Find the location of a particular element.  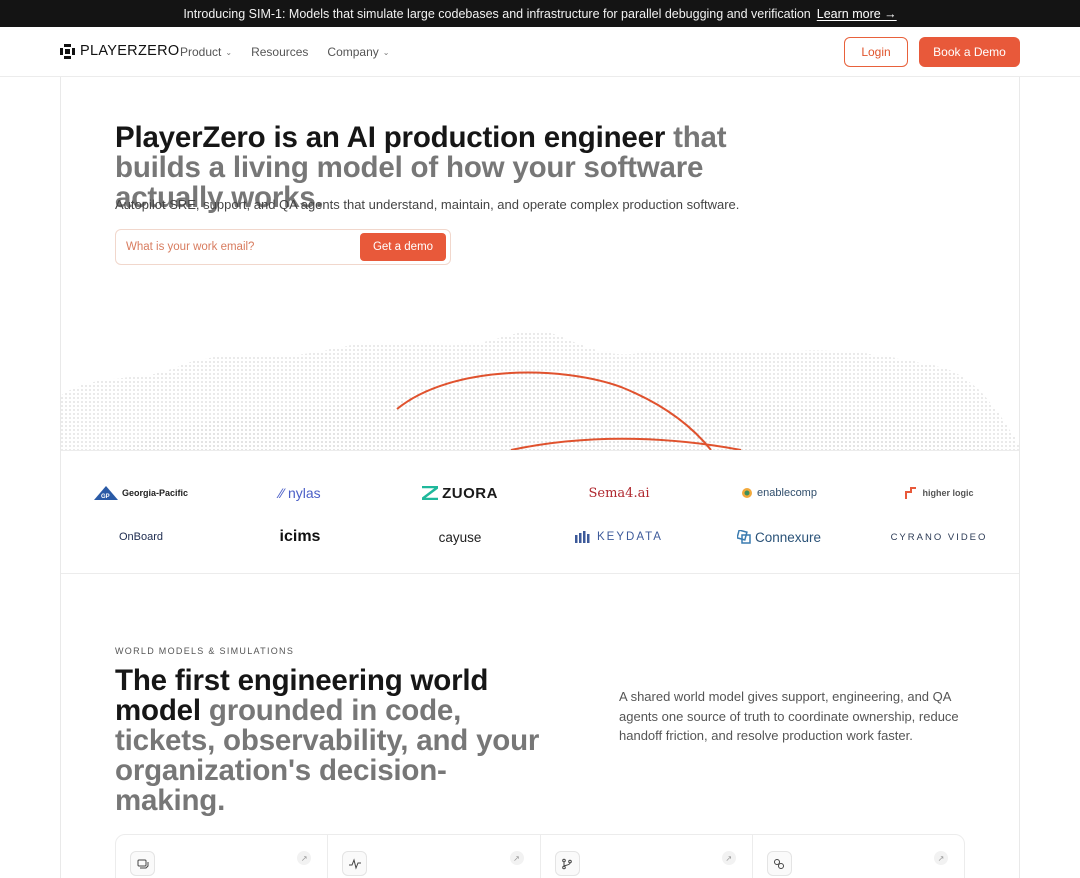

logo-sema4: Sema4.ai is located at coordinates (619, 493).